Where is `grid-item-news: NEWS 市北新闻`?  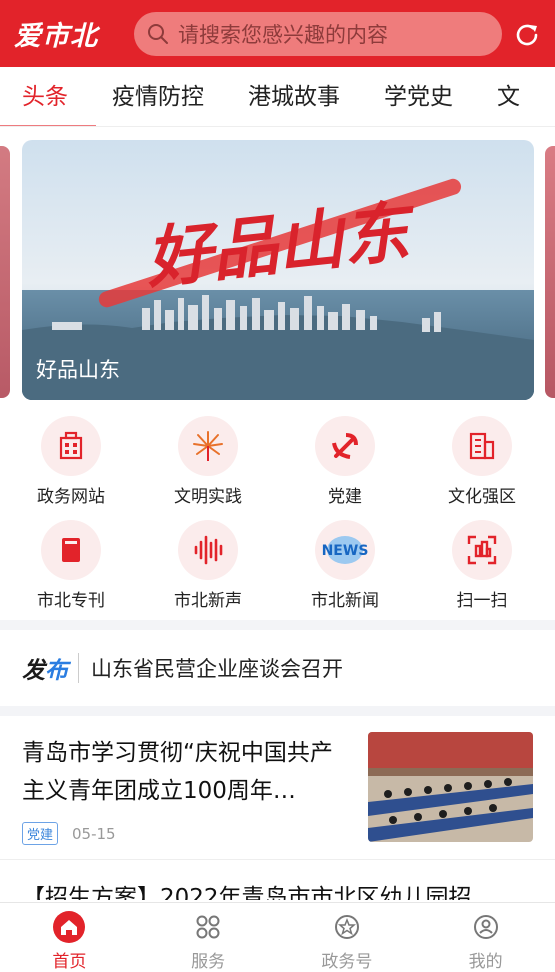 grid-item-news: NEWS 市北新闻 is located at coordinates (345, 565).